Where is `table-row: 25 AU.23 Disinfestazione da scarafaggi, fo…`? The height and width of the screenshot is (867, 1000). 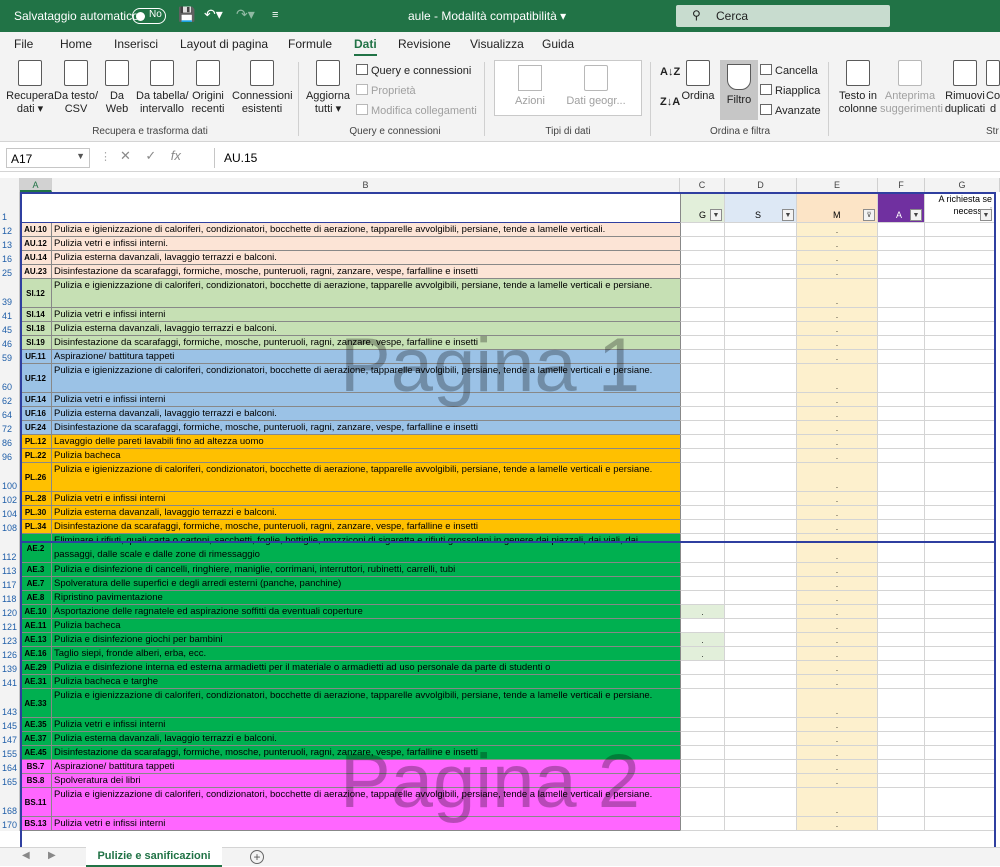 table-row: 25 AU.23 Disinfestazione da scarafaggi, fo… is located at coordinates (500, 272).